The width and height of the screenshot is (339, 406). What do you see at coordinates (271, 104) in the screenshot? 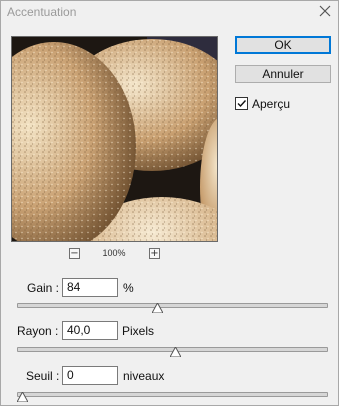
I see `preview-label: Aperçu` at bounding box center [271, 104].